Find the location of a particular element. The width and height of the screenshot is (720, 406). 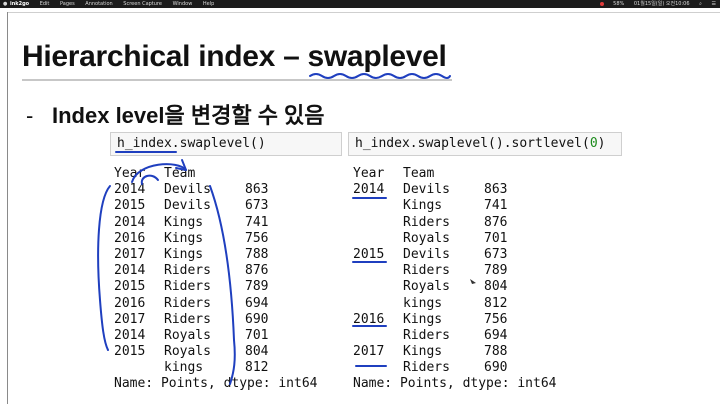

menu-screen-capture: Screen Capture is located at coordinates (142, 4).